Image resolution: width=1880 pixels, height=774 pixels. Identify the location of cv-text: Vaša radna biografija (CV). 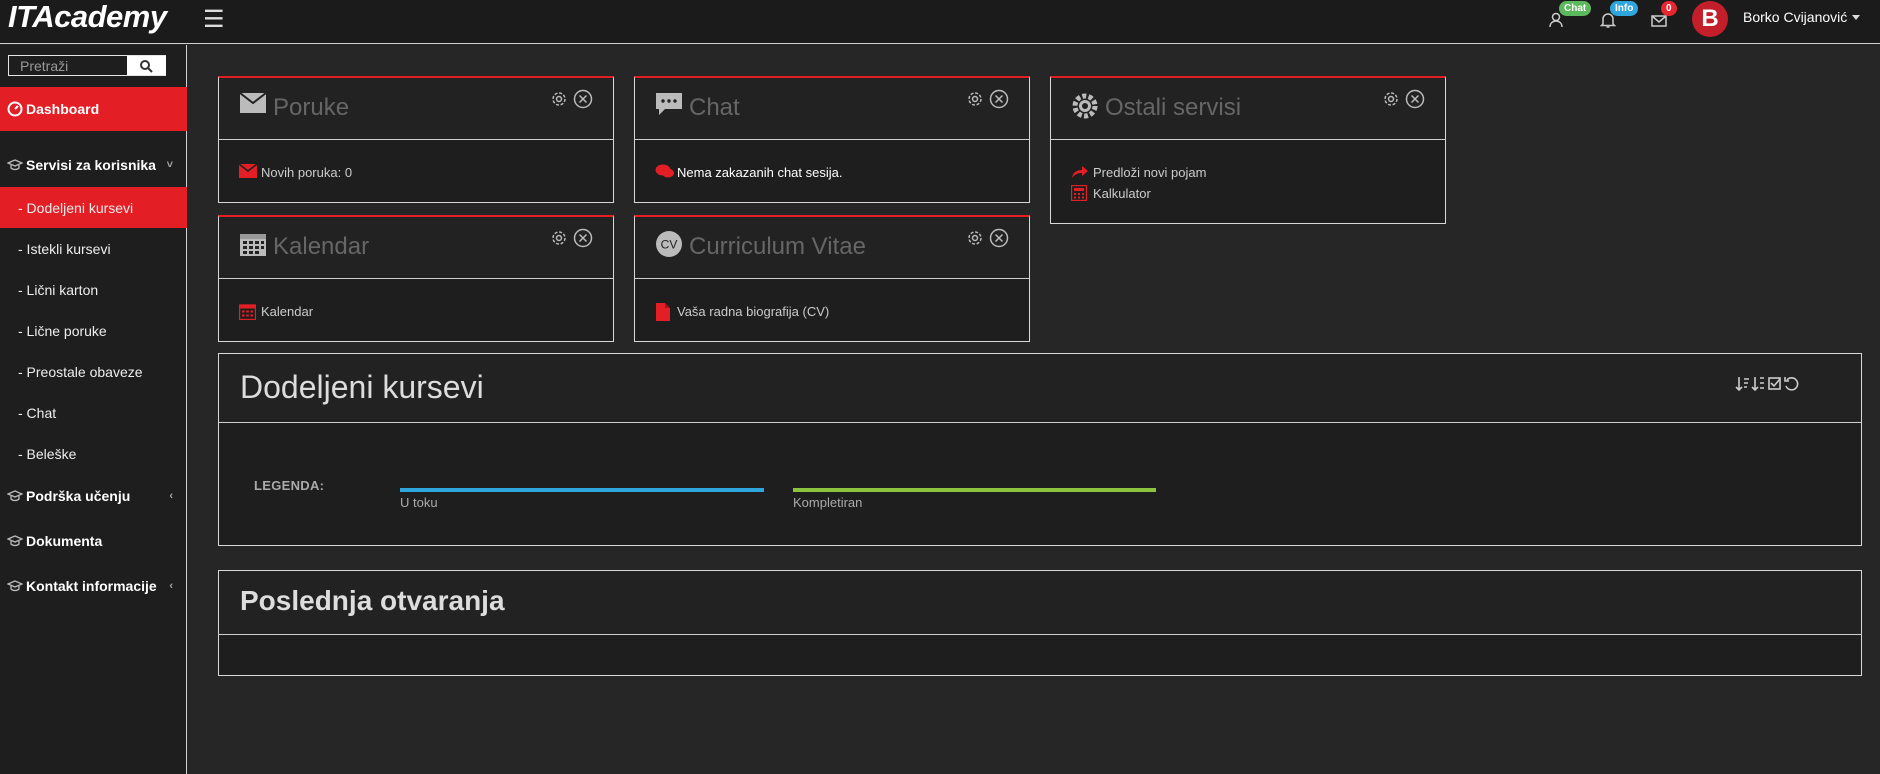
(753, 311).